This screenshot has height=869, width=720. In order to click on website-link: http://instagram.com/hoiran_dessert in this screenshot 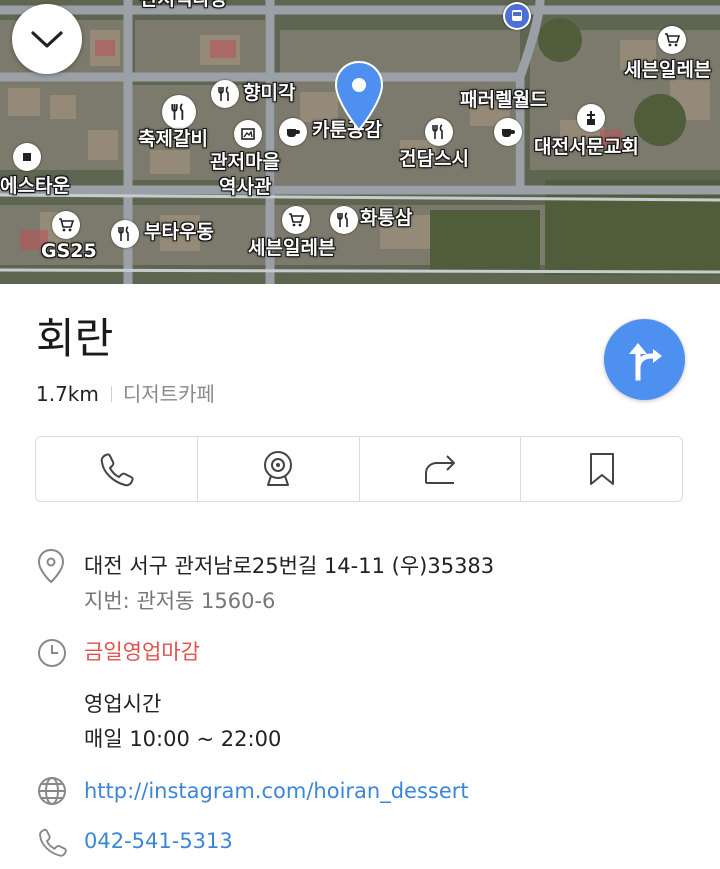, I will do `click(276, 791)`.